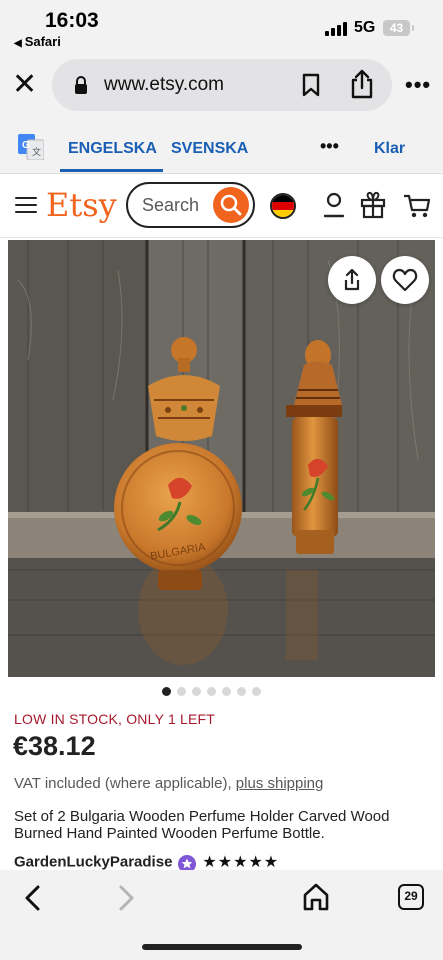  Describe the element at coordinates (221, 915) in the screenshot. I see `browser-bottom-toolbar: 29` at that location.